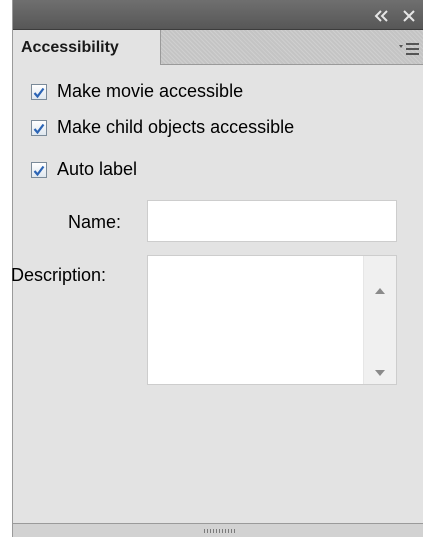 The width and height of the screenshot is (423, 537). Describe the element at coordinates (409, 15) in the screenshot. I see `close-icon` at that location.